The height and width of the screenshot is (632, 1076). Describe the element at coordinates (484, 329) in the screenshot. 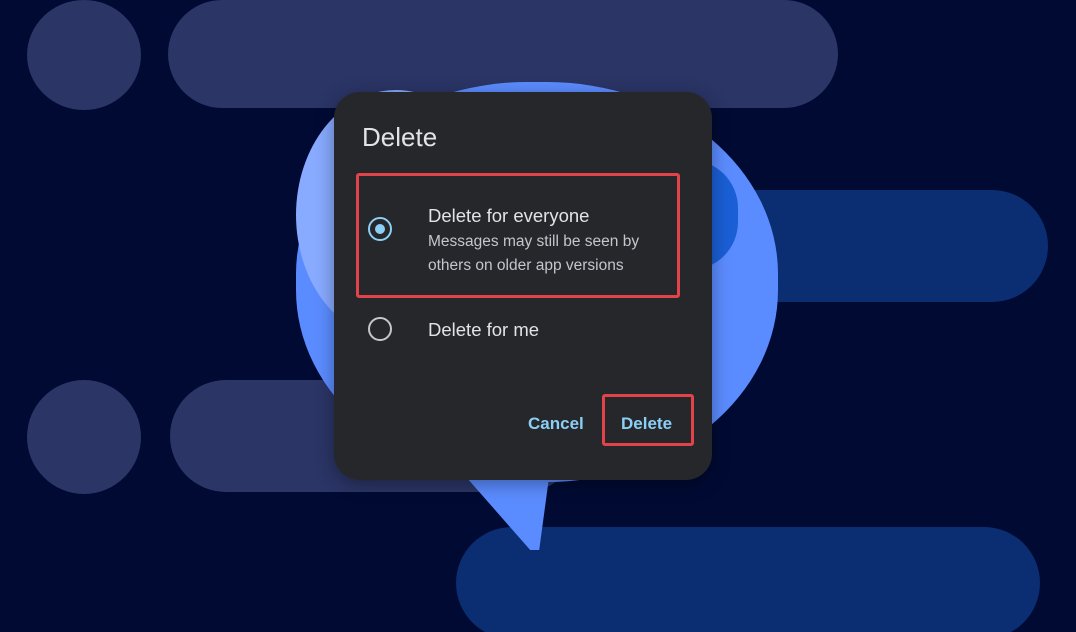

I see `option-label: Delete for me` at that location.